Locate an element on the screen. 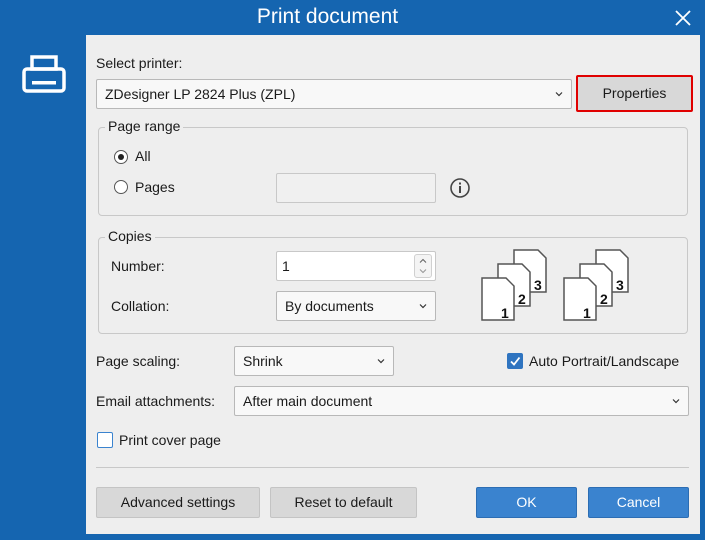 The width and height of the screenshot is (705, 540). number-value: 1 is located at coordinates (286, 266).